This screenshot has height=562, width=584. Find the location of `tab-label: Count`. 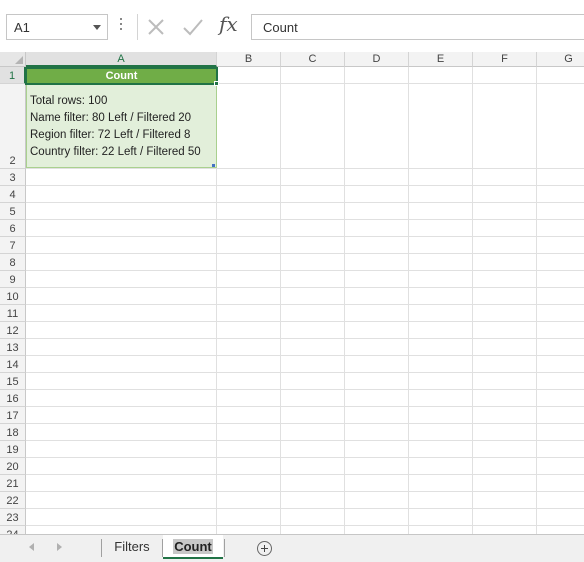

tab-label: Count is located at coordinates (193, 546).